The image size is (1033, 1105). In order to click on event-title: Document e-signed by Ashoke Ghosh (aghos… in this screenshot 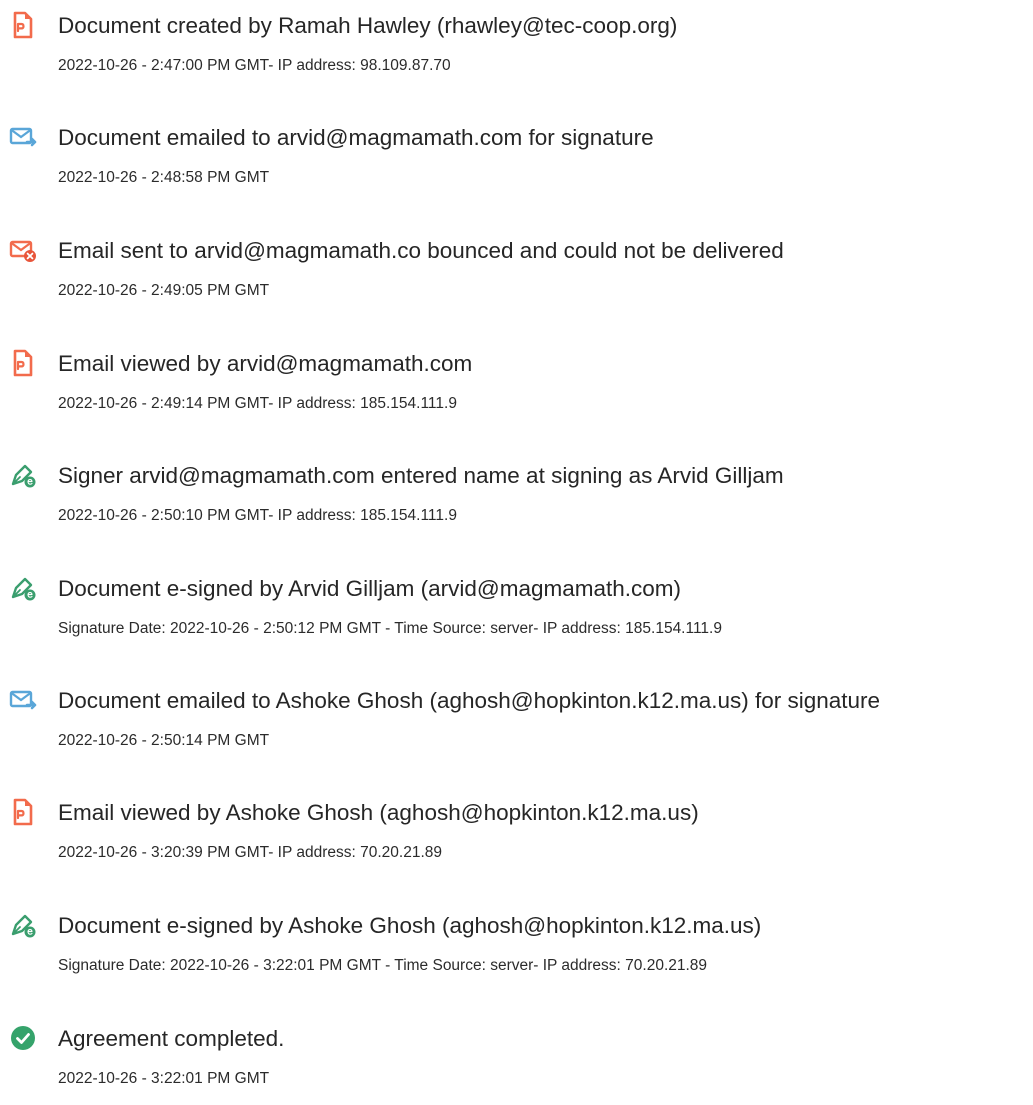, I will do `click(410, 925)`.